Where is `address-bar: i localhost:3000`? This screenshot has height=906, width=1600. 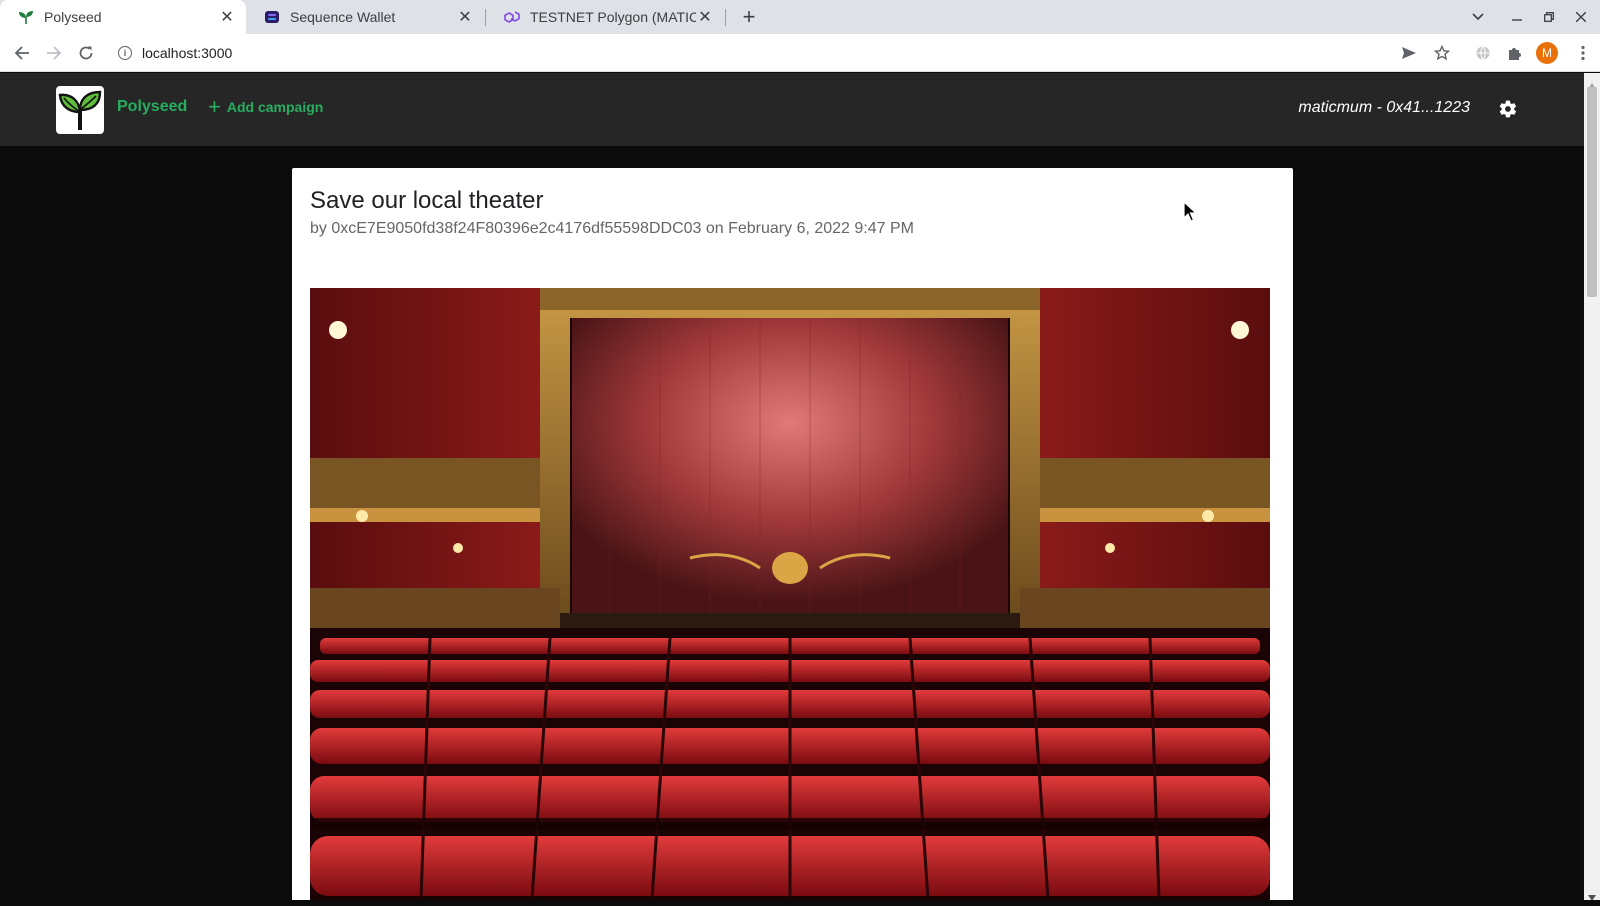 address-bar: i localhost:3000 is located at coordinates (778, 53).